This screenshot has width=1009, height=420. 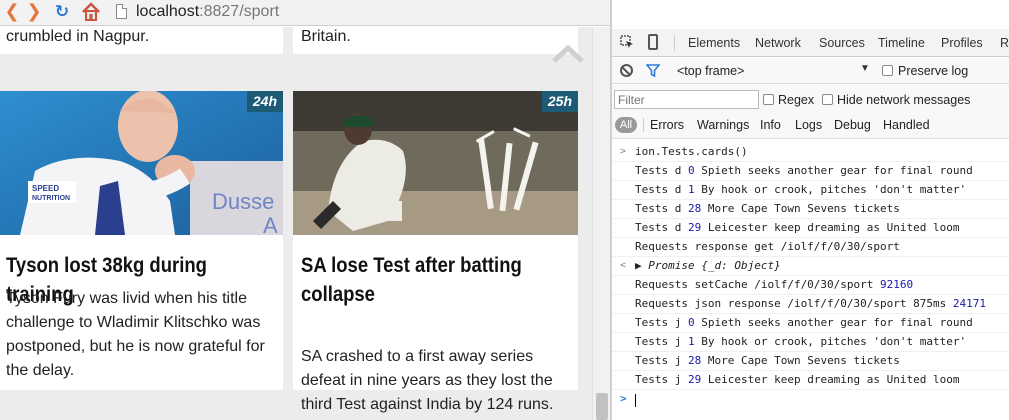 I want to click on message-number: 92160, so click(x=897, y=284).